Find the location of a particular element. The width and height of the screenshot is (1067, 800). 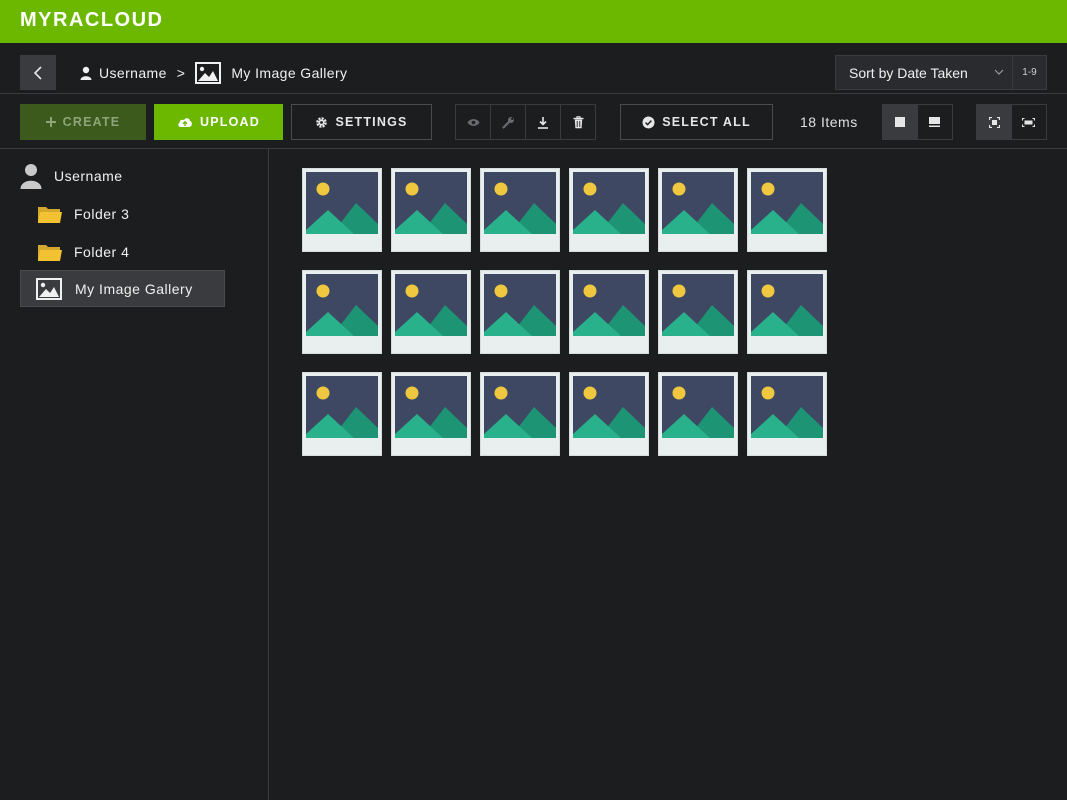

square-icon is located at coordinates (900, 122).